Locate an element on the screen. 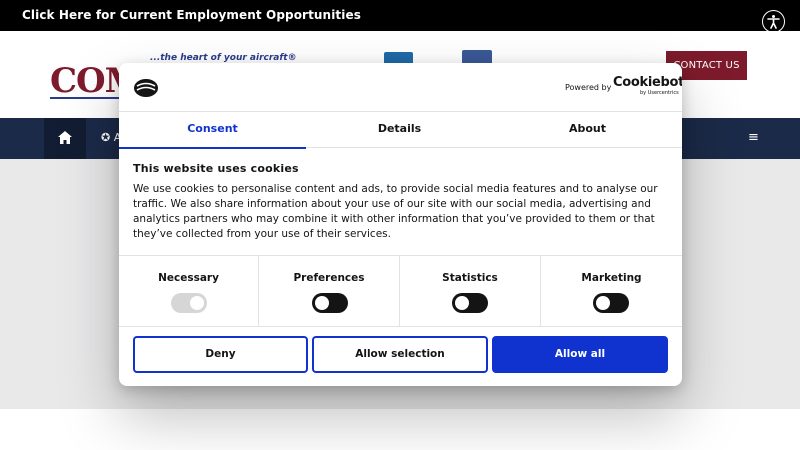 The image size is (800, 450). dialog-tabs: Consent Details About is located at coordinates (400, 130).